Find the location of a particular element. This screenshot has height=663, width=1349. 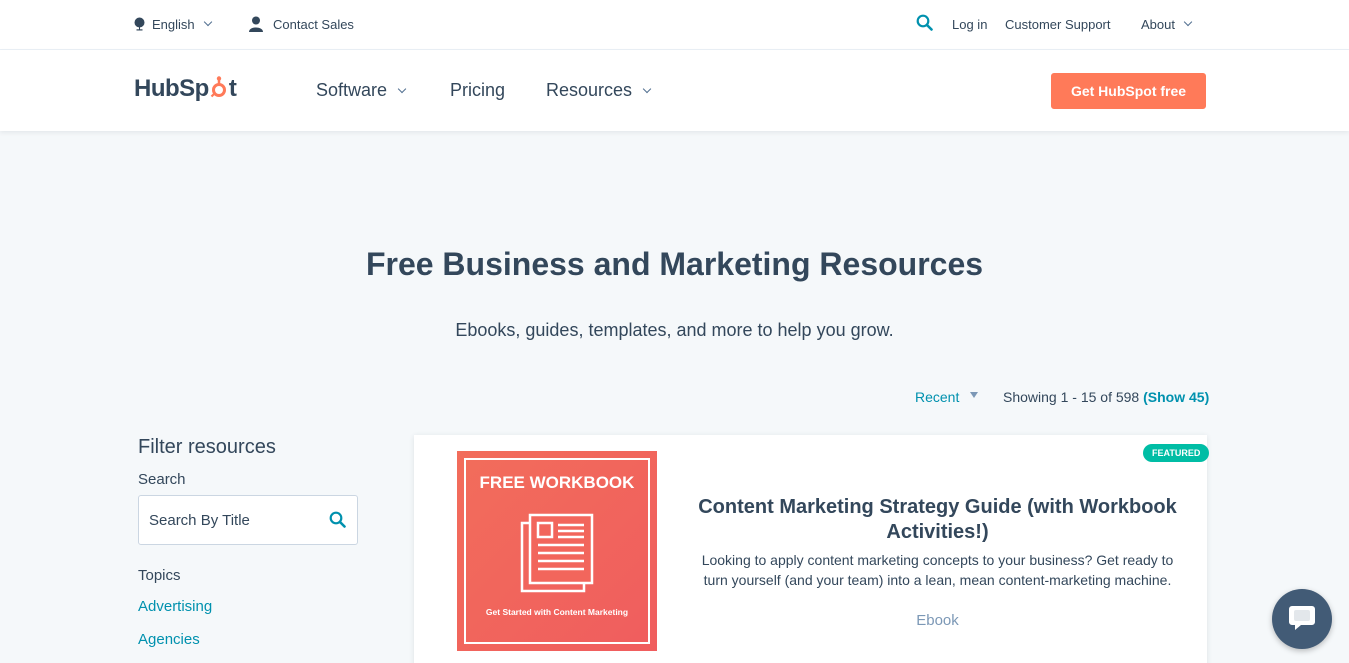

nav-software-label: Software is located at coordinates (352, 90).